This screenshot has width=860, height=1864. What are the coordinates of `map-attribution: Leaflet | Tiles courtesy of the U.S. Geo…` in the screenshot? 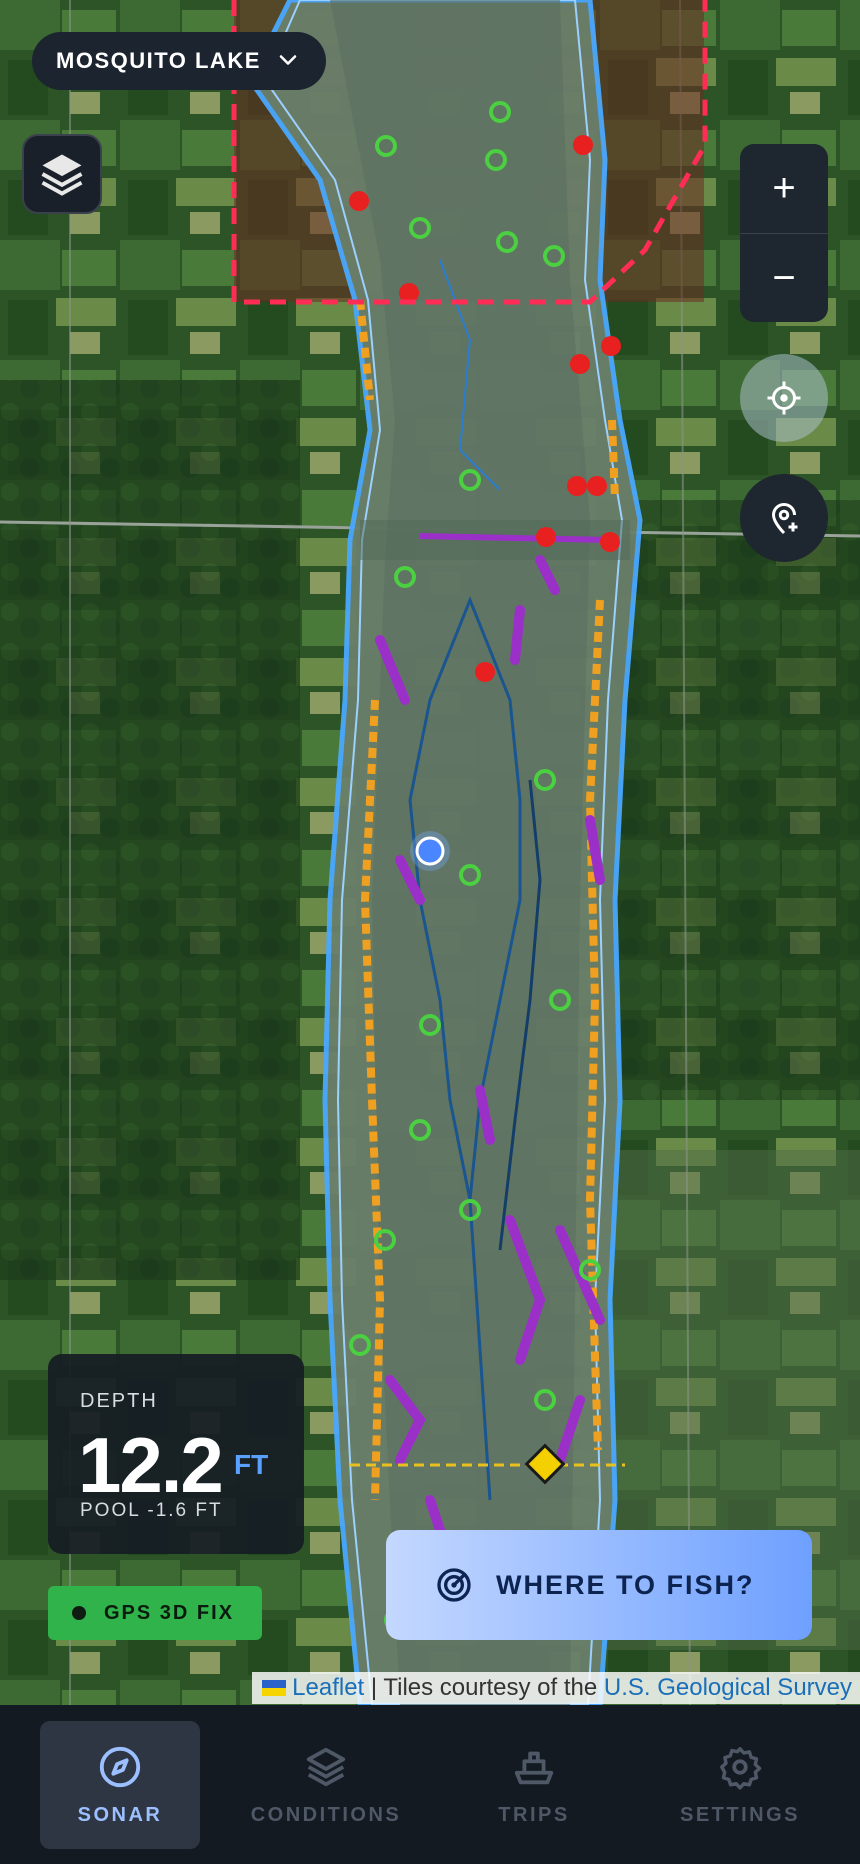 It's located at (556, 1688).